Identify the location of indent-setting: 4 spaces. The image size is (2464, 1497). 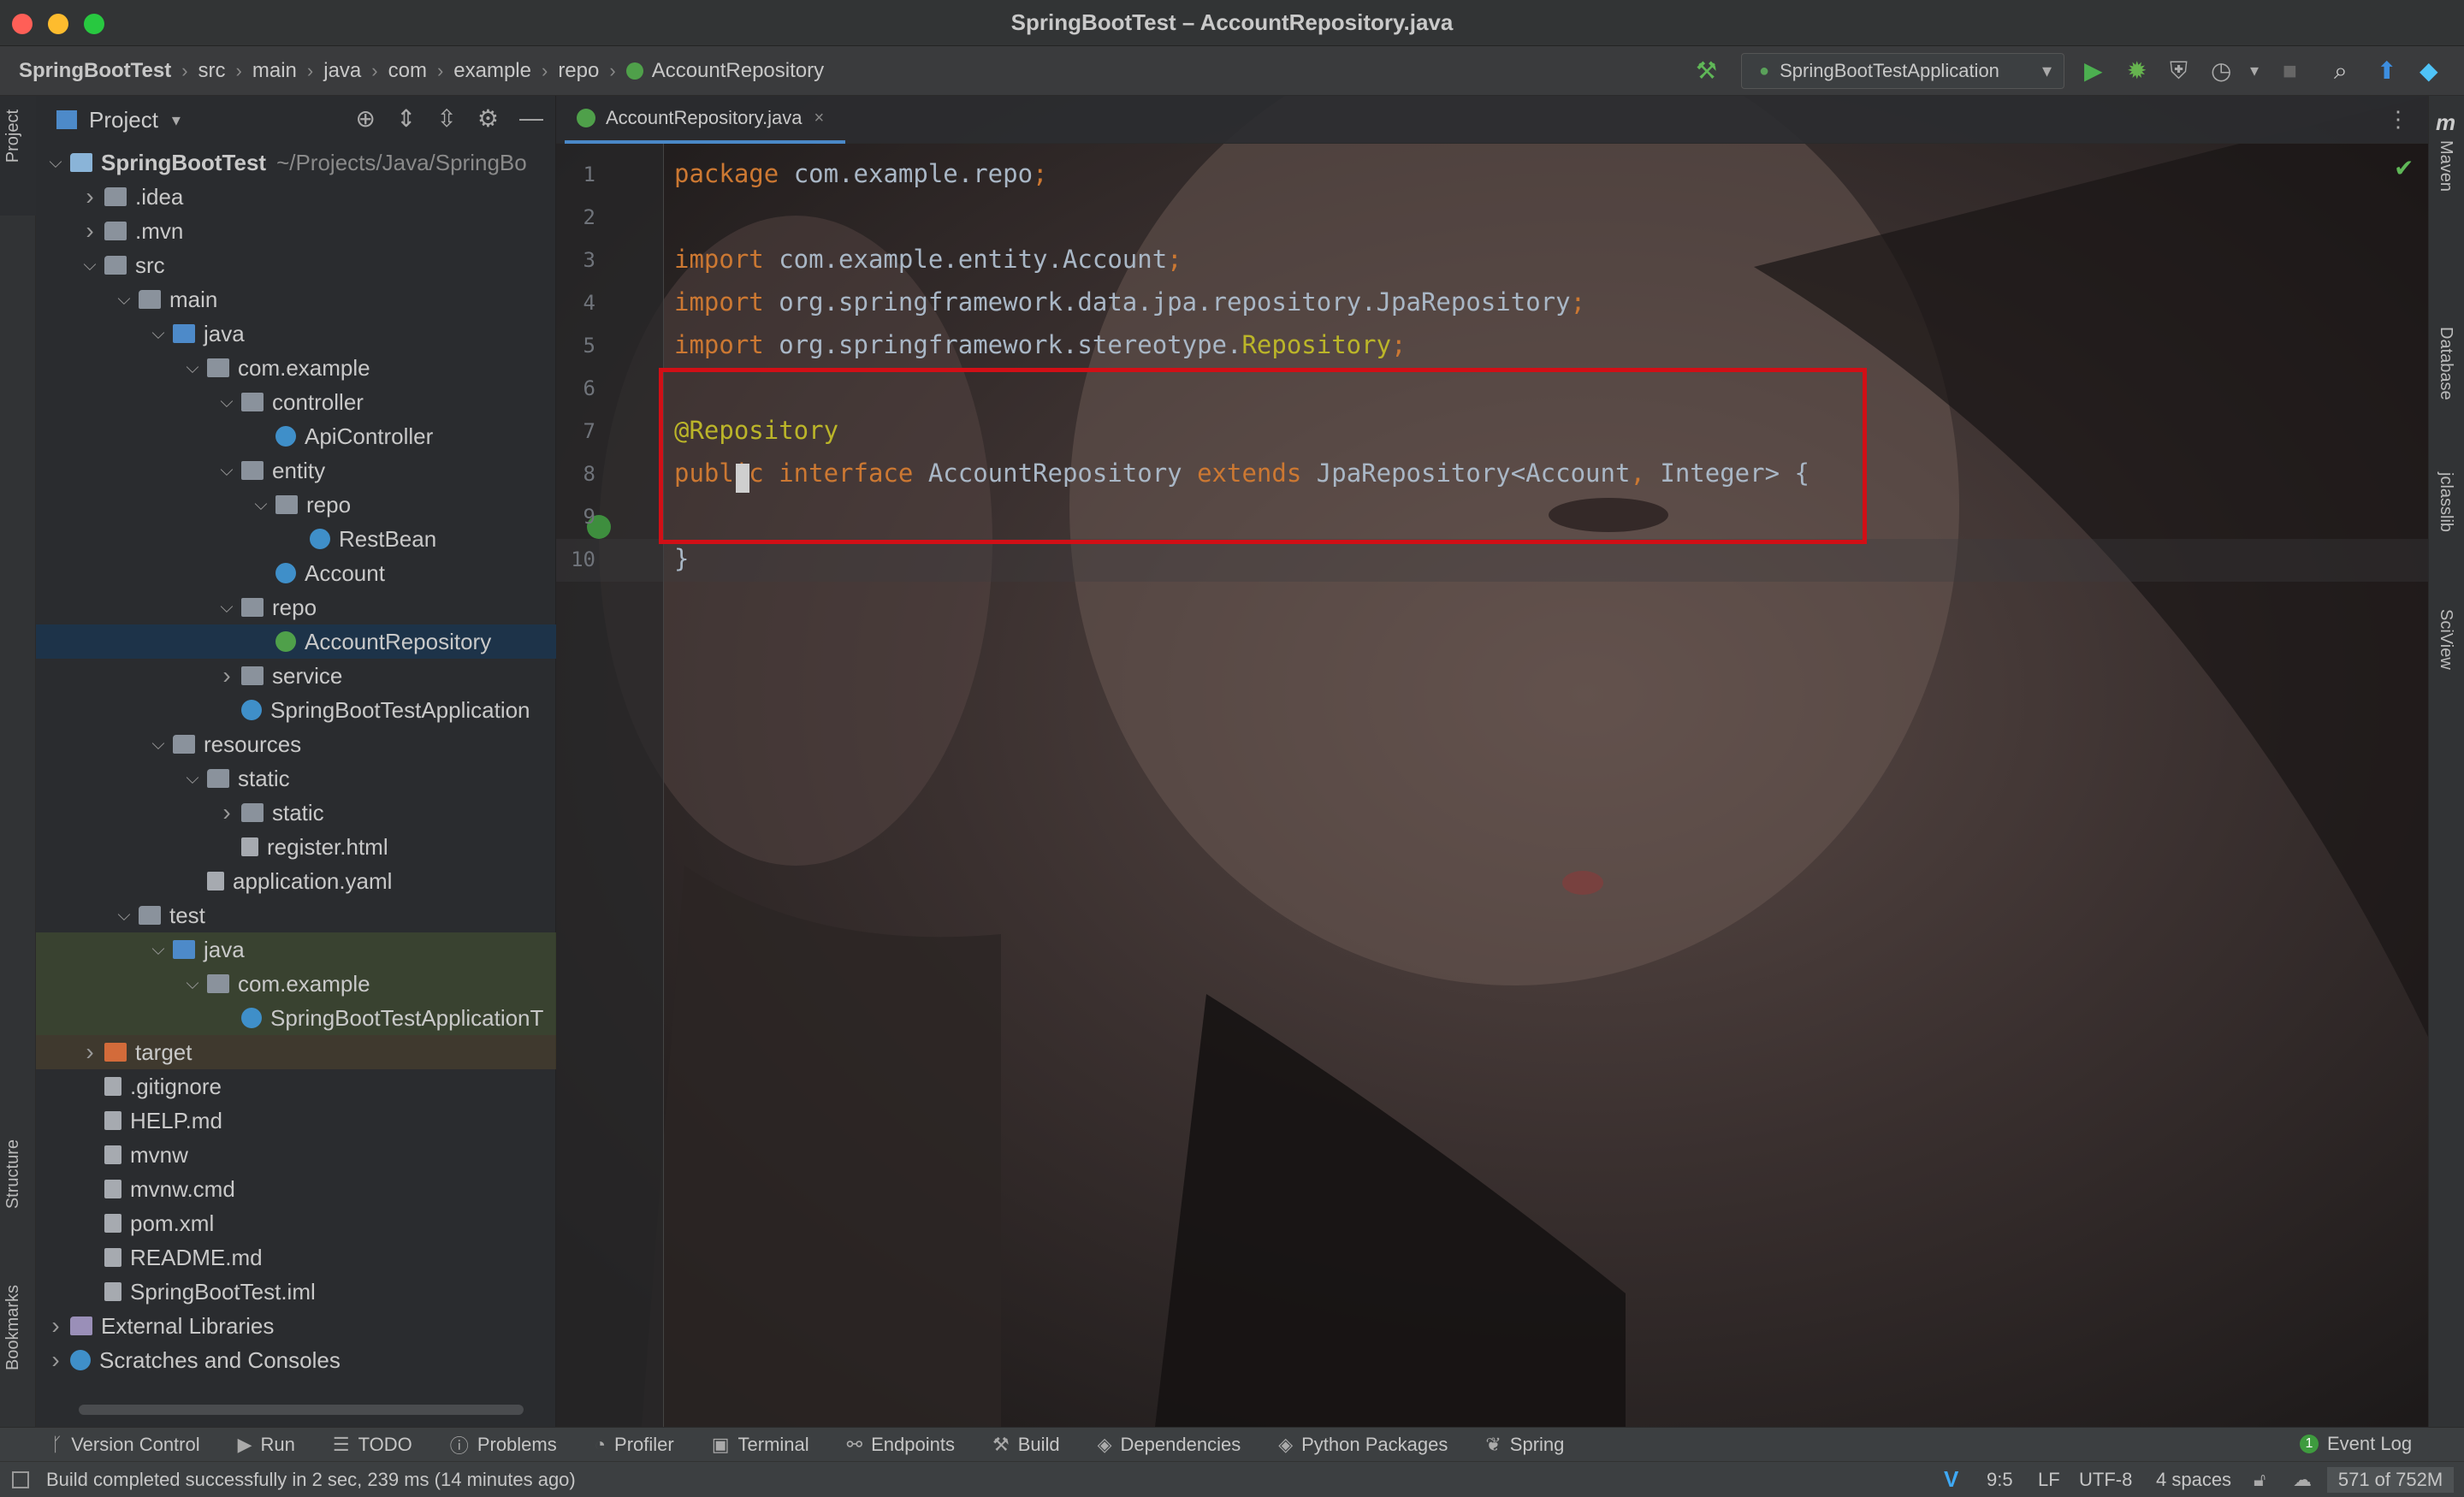
(2193, 1480).